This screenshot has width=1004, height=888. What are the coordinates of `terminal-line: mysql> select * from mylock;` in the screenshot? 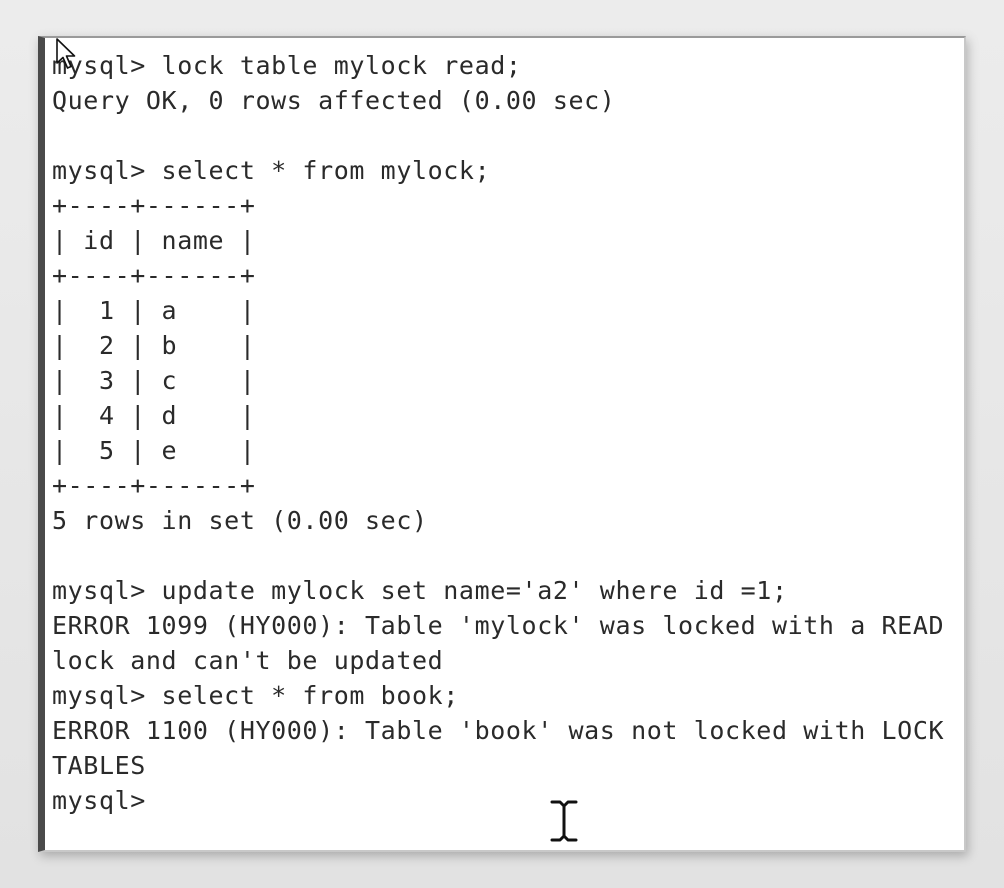 It's located at (271, 170).